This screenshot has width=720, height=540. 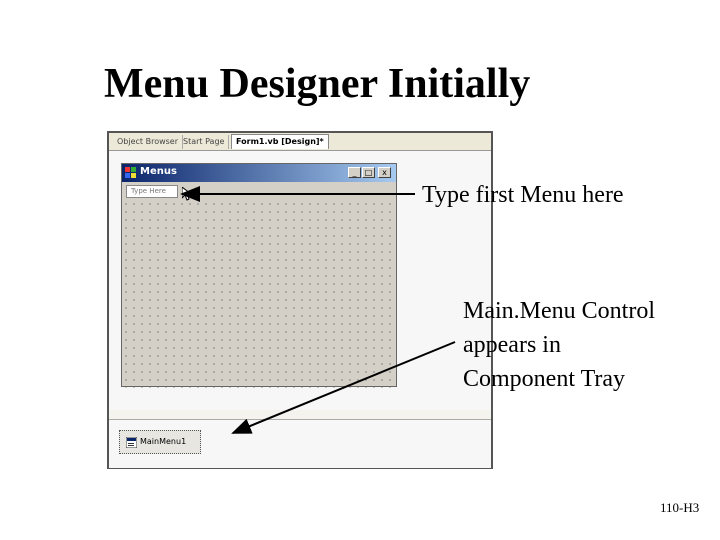 What do you see at coordinates (343, 387) in the screenshot?
I see `tray-callout-arrow` at bounding box center [343, 387].